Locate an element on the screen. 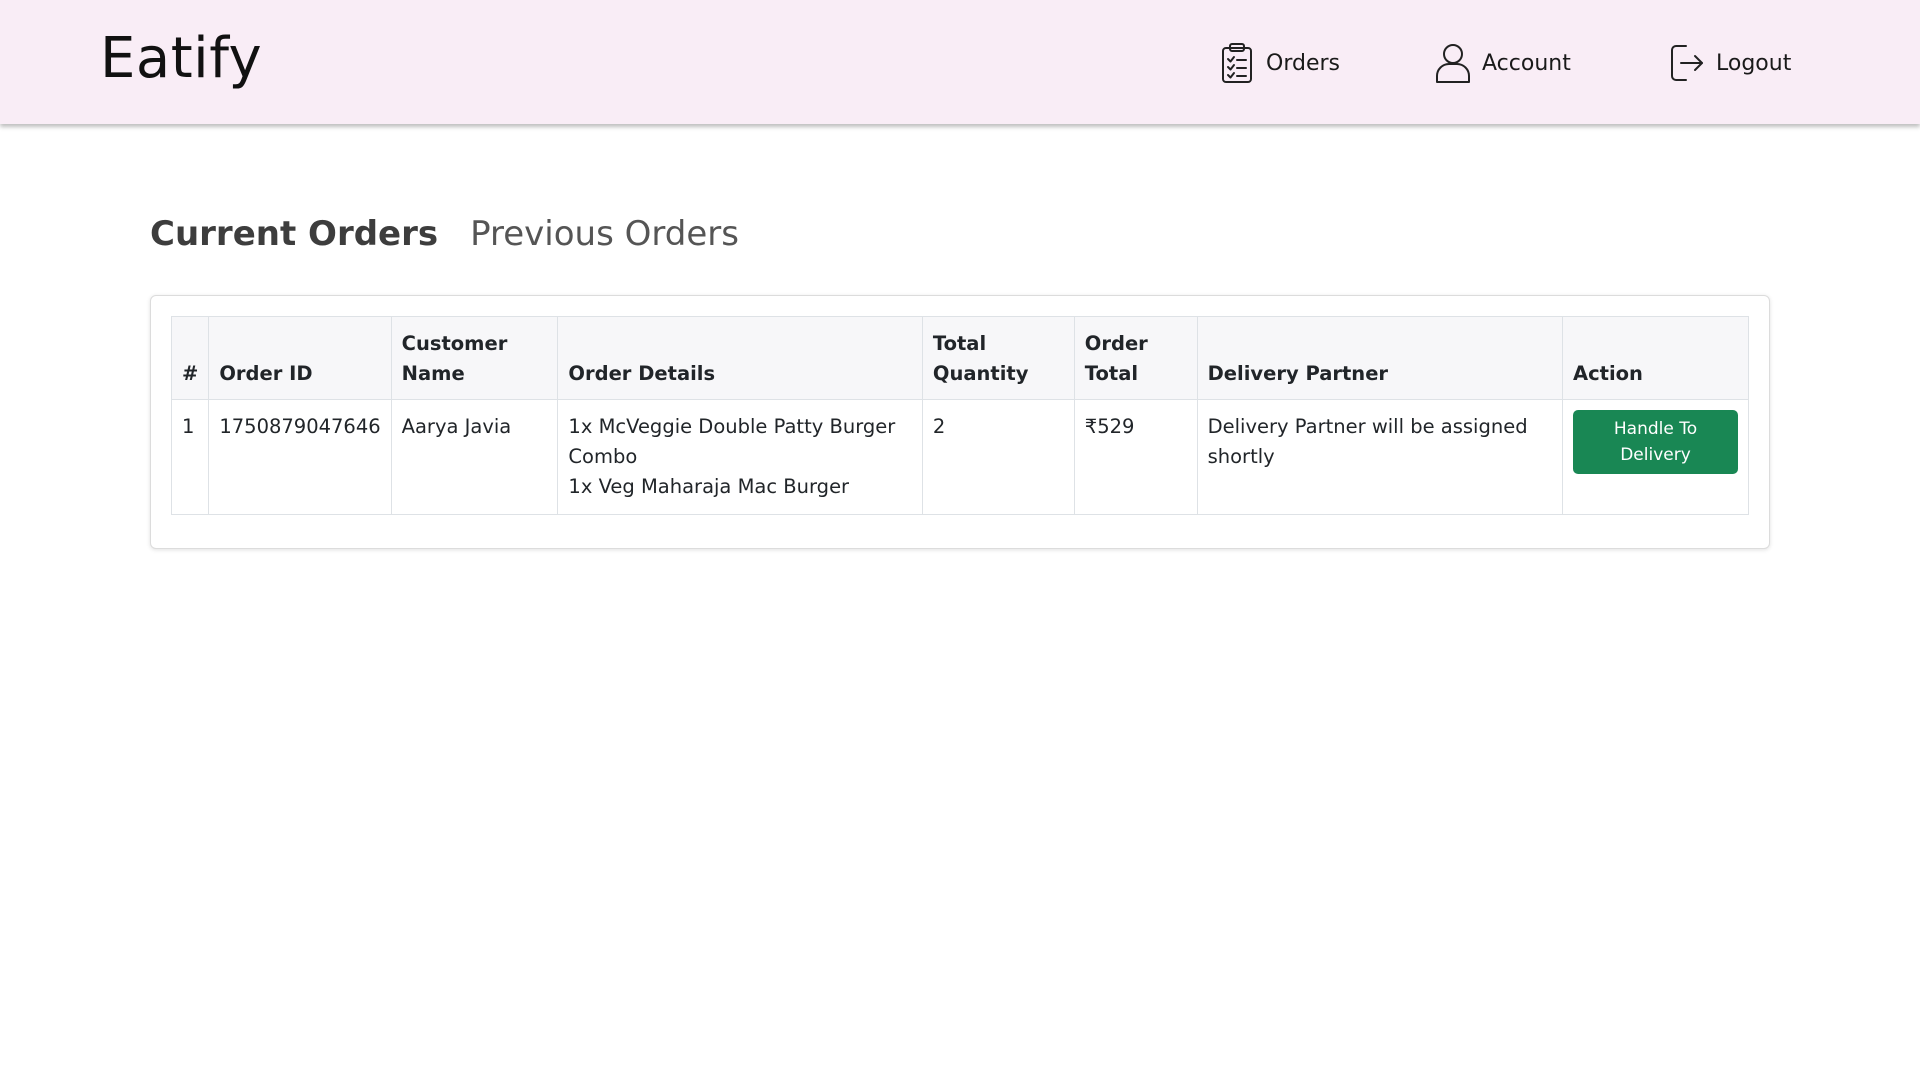  order-detail-item: 1x McVeggie Double Patty Burger Combo is located at coordinates (732, 441).